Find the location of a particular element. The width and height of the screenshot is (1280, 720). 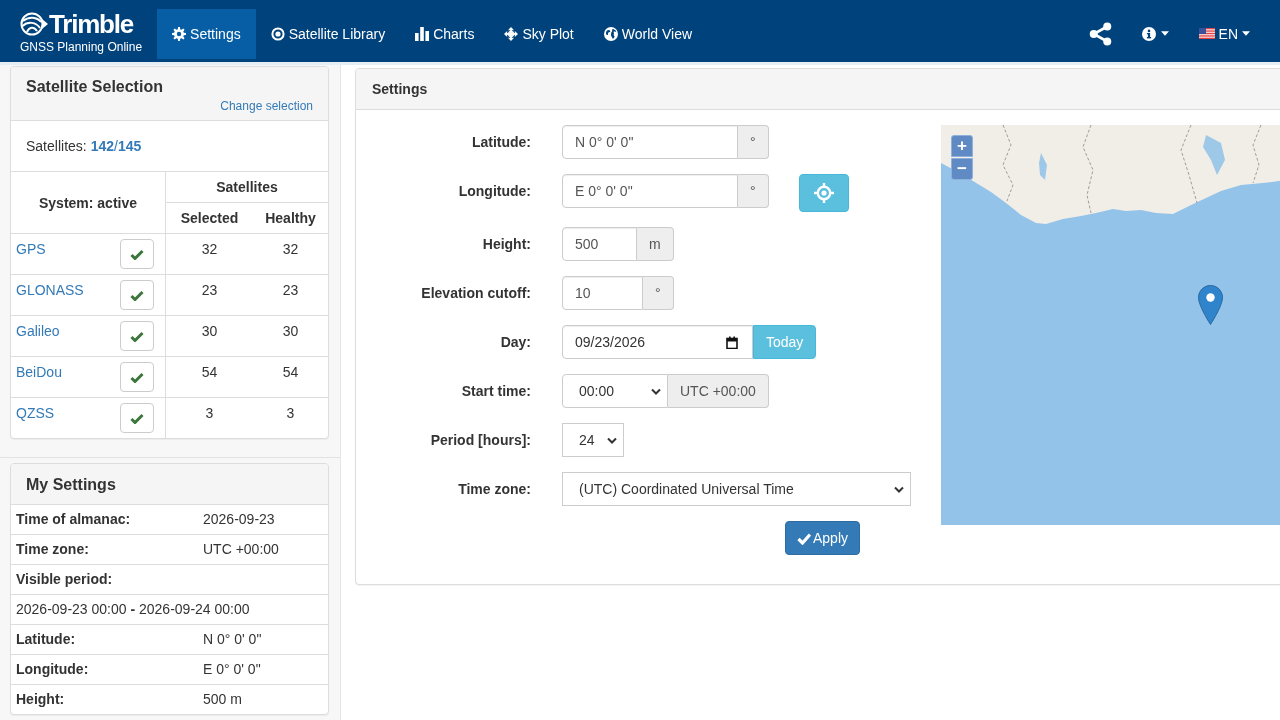

column-header: System: active is located at coordinates (88, 202).